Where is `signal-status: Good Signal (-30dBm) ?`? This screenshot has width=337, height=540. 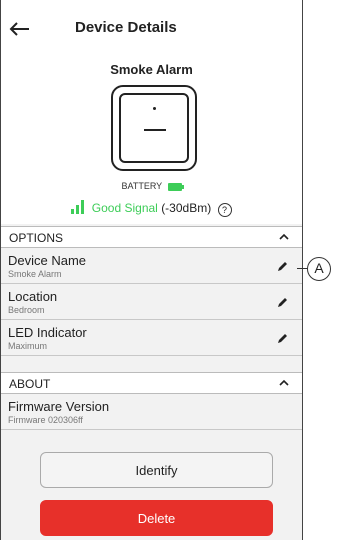
signal-status: Good Signal (-30dBm) ? is located at coordinates (151, 208).